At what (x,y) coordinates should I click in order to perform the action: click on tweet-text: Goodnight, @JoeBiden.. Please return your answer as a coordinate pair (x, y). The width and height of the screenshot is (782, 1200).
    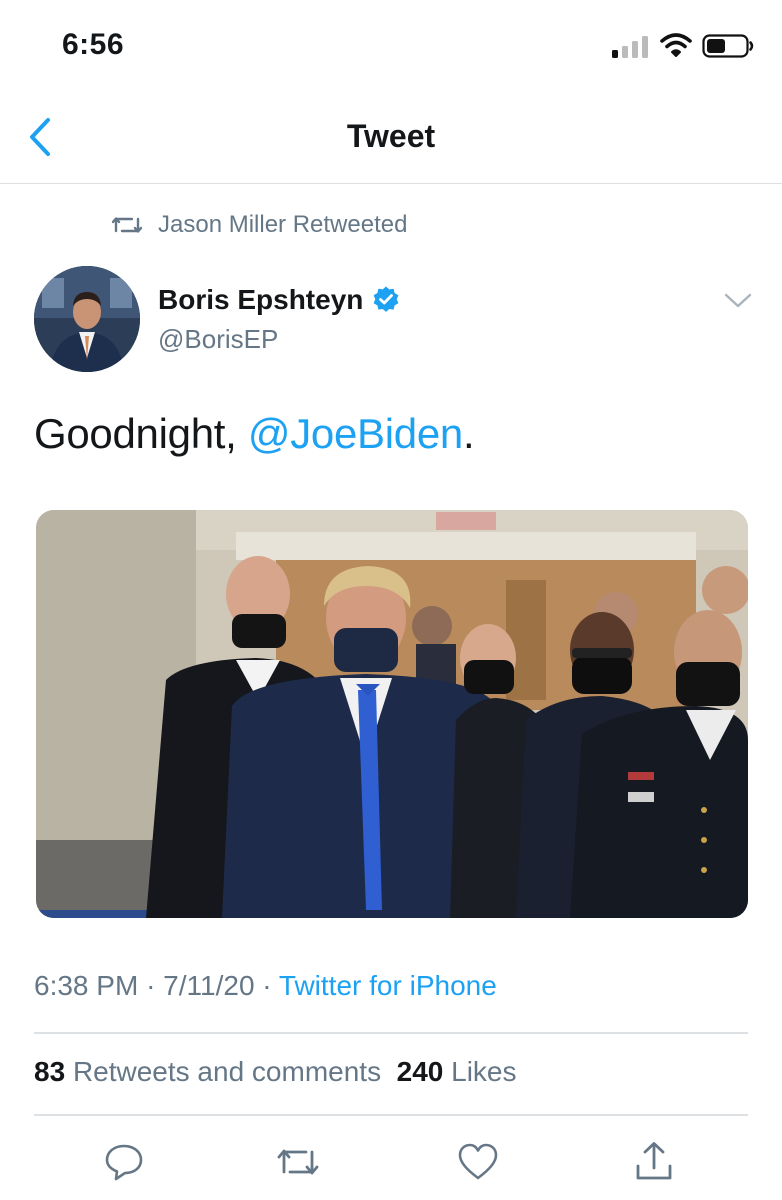
    Looking at the image, I should click on (254, 434).